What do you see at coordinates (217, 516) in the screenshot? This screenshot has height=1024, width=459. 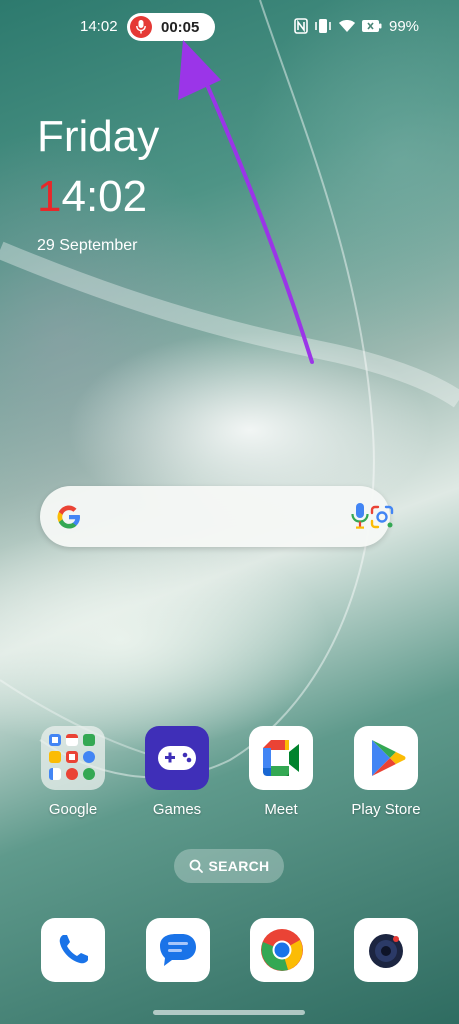 I see `google-search-bar` at bounding box center [217, 516].